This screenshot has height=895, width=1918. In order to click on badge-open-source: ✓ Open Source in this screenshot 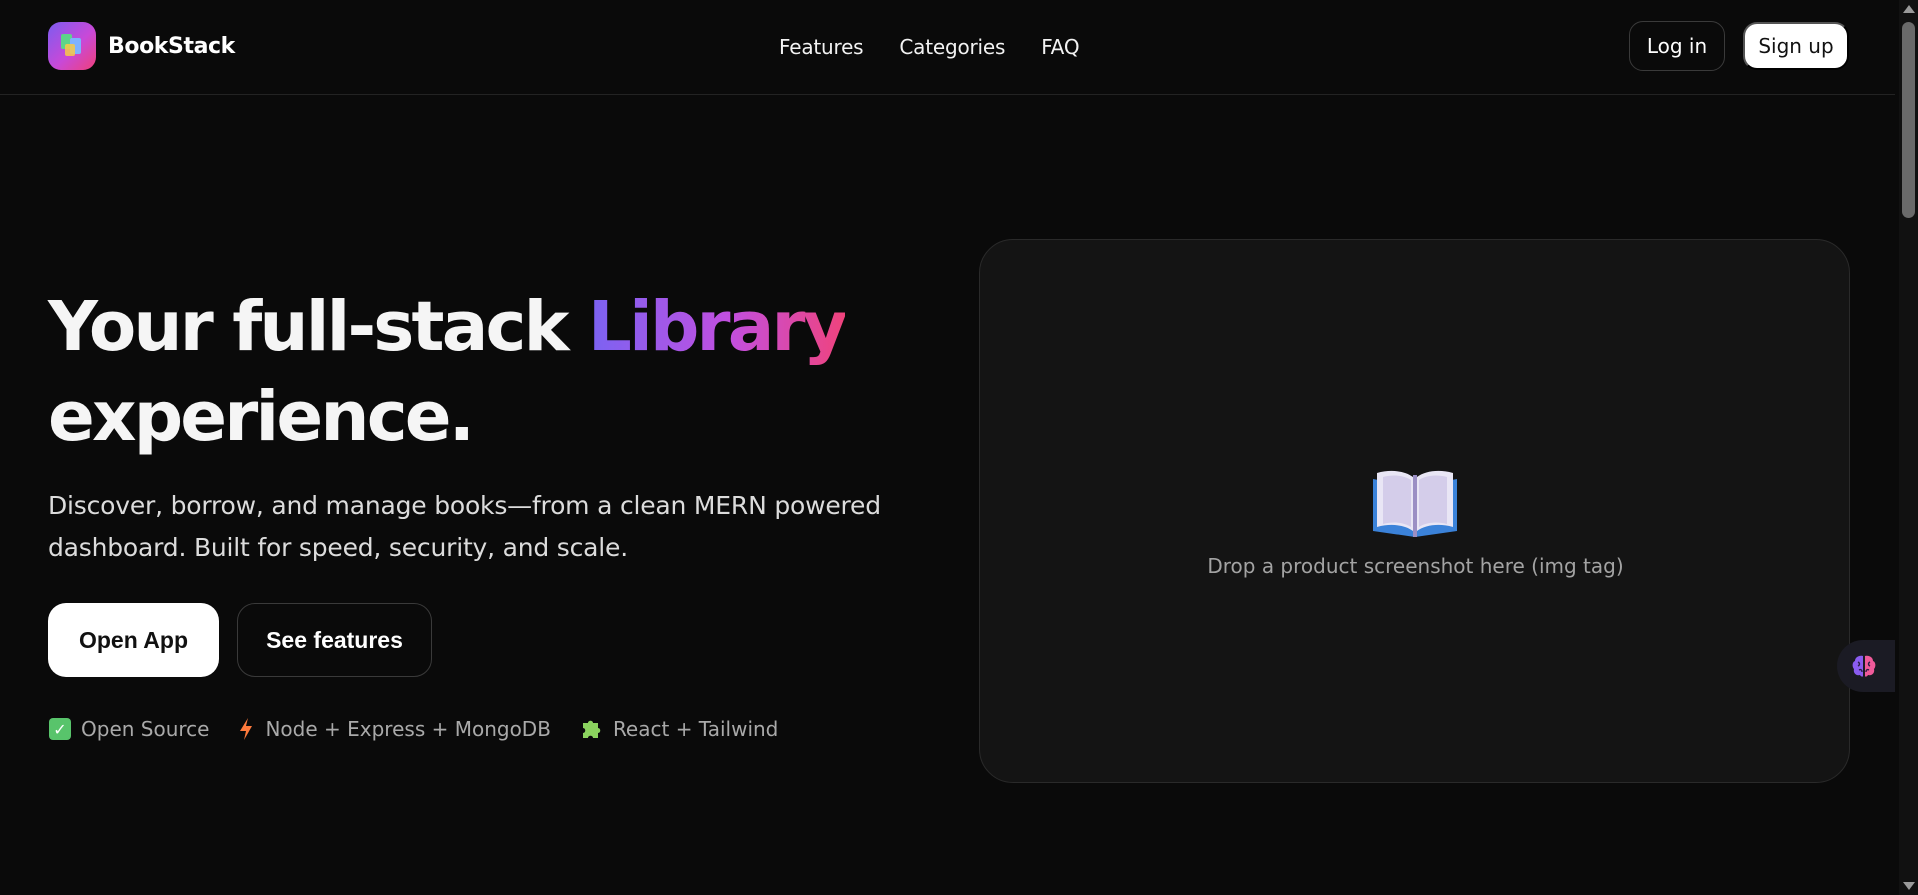, I will do `click(129, 729)`.